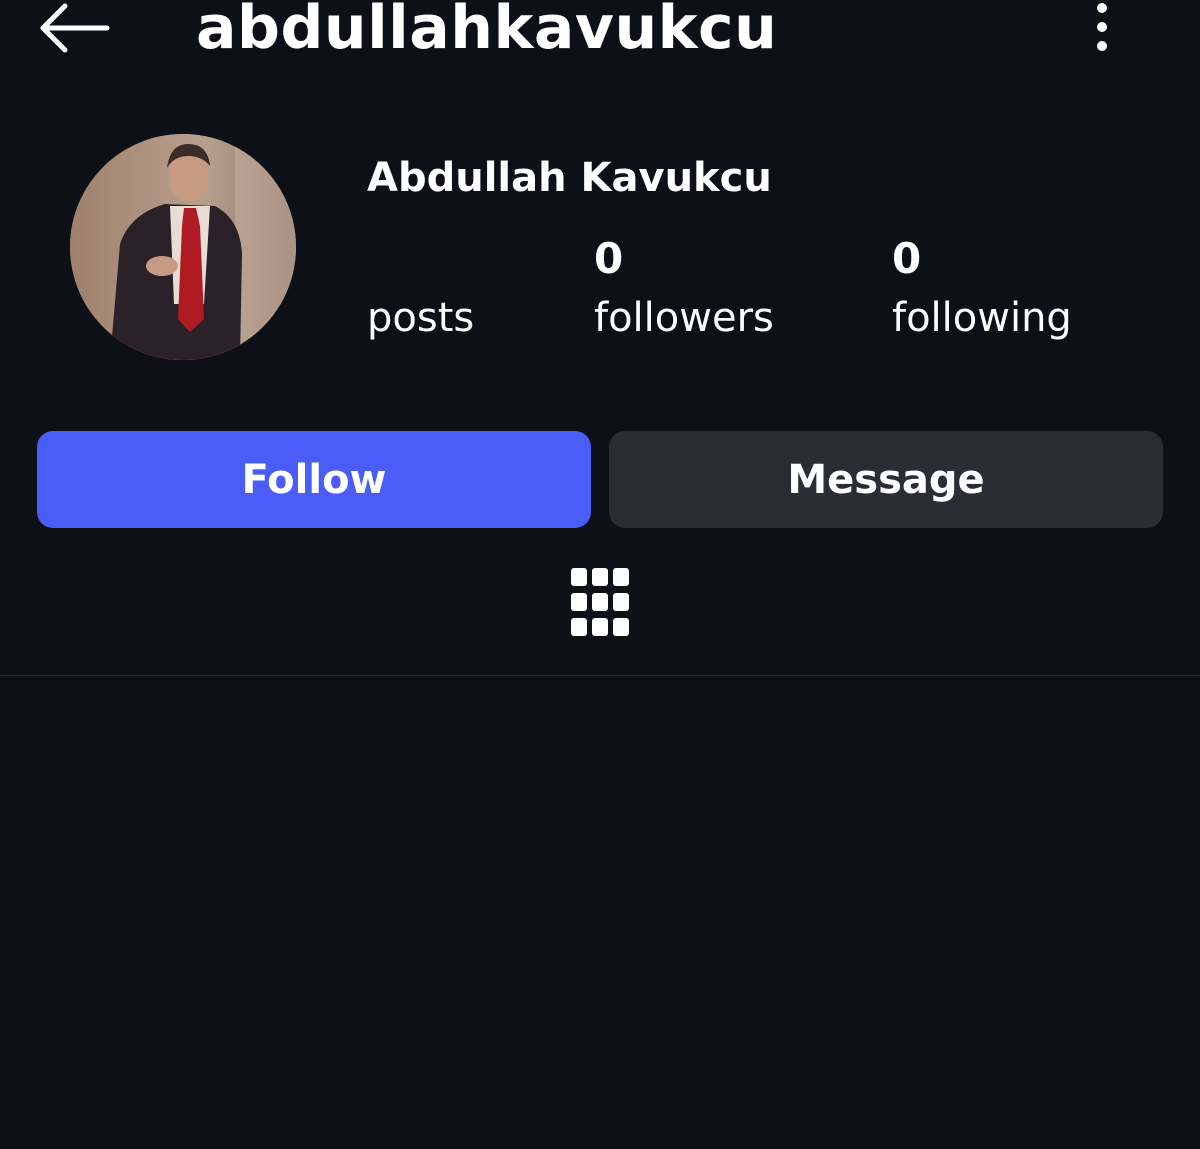 This screenshot has width=1200, height=1149. I want to click on tab-posts-grid, so click(600, 602).